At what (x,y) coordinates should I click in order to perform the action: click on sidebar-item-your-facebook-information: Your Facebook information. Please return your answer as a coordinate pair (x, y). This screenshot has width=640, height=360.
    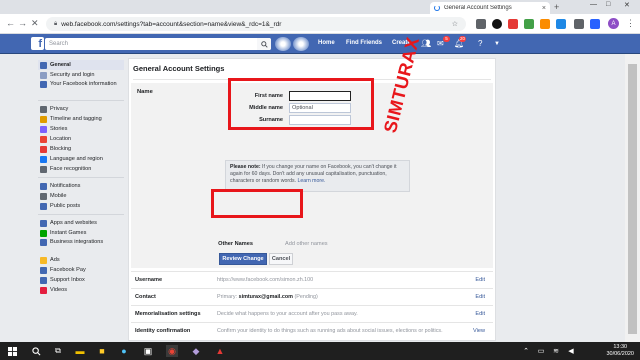
    Looking at the image, I should click on (81, 88).